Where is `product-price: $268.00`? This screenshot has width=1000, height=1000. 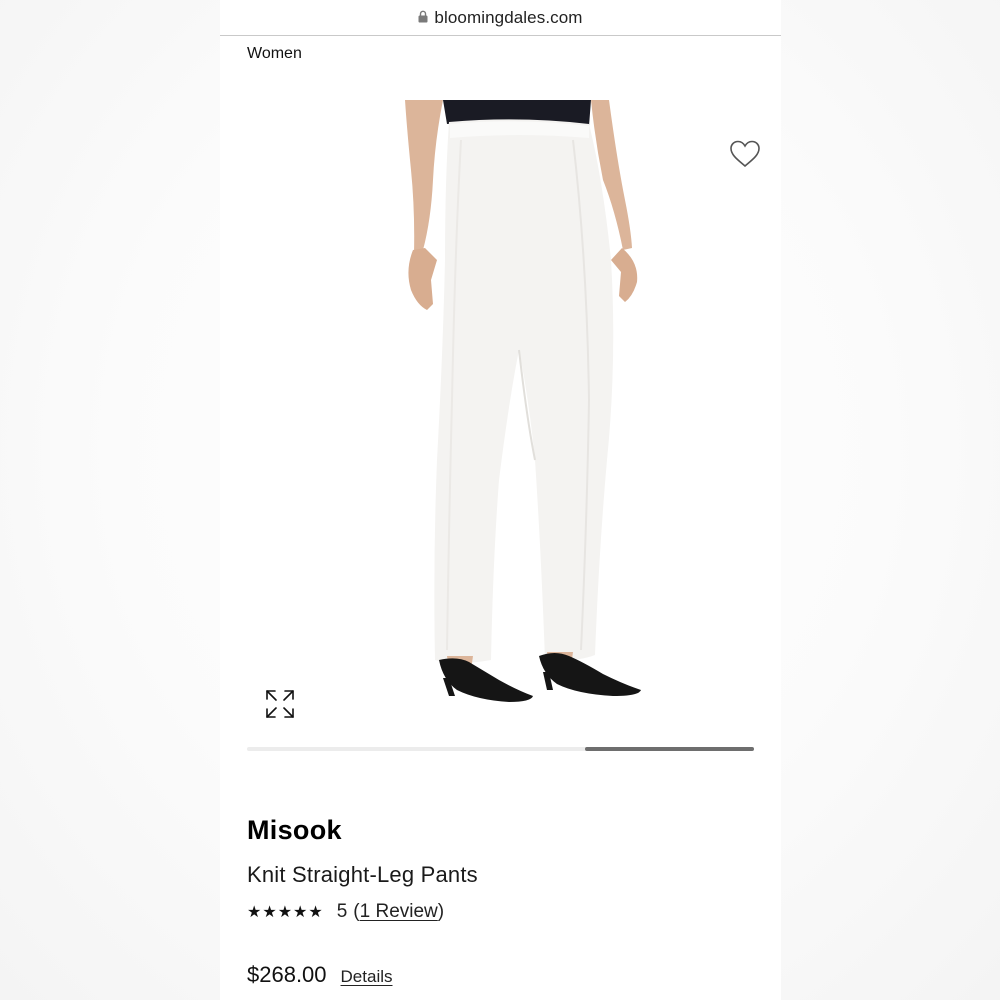 product-price: $268.00 is located at coordinates (287, 974).